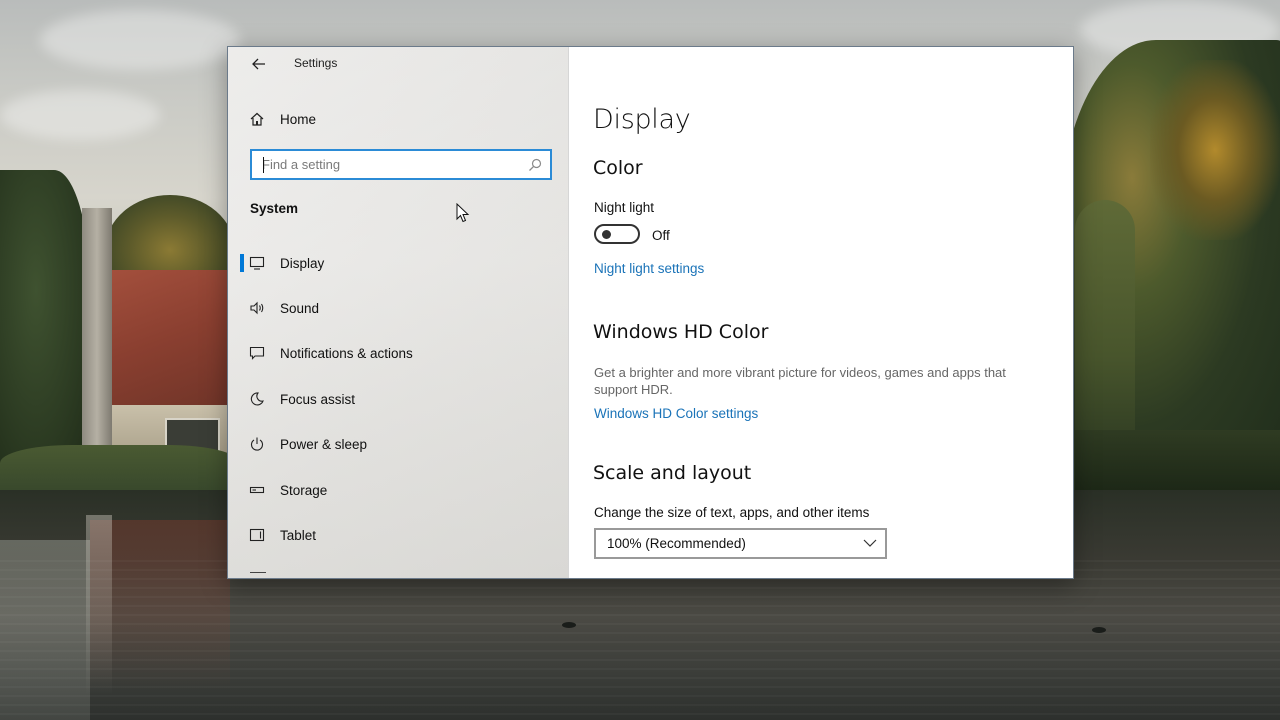 This screenshot has height=720, width=1280. I want to click on night-light-state: Off, so click(661, 235).